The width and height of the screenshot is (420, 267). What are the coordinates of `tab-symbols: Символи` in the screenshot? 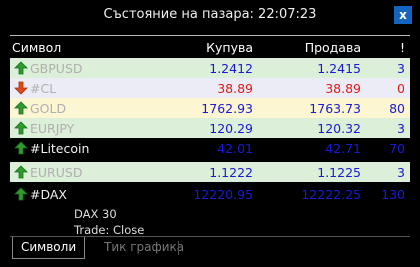 It's located at (49, 248).